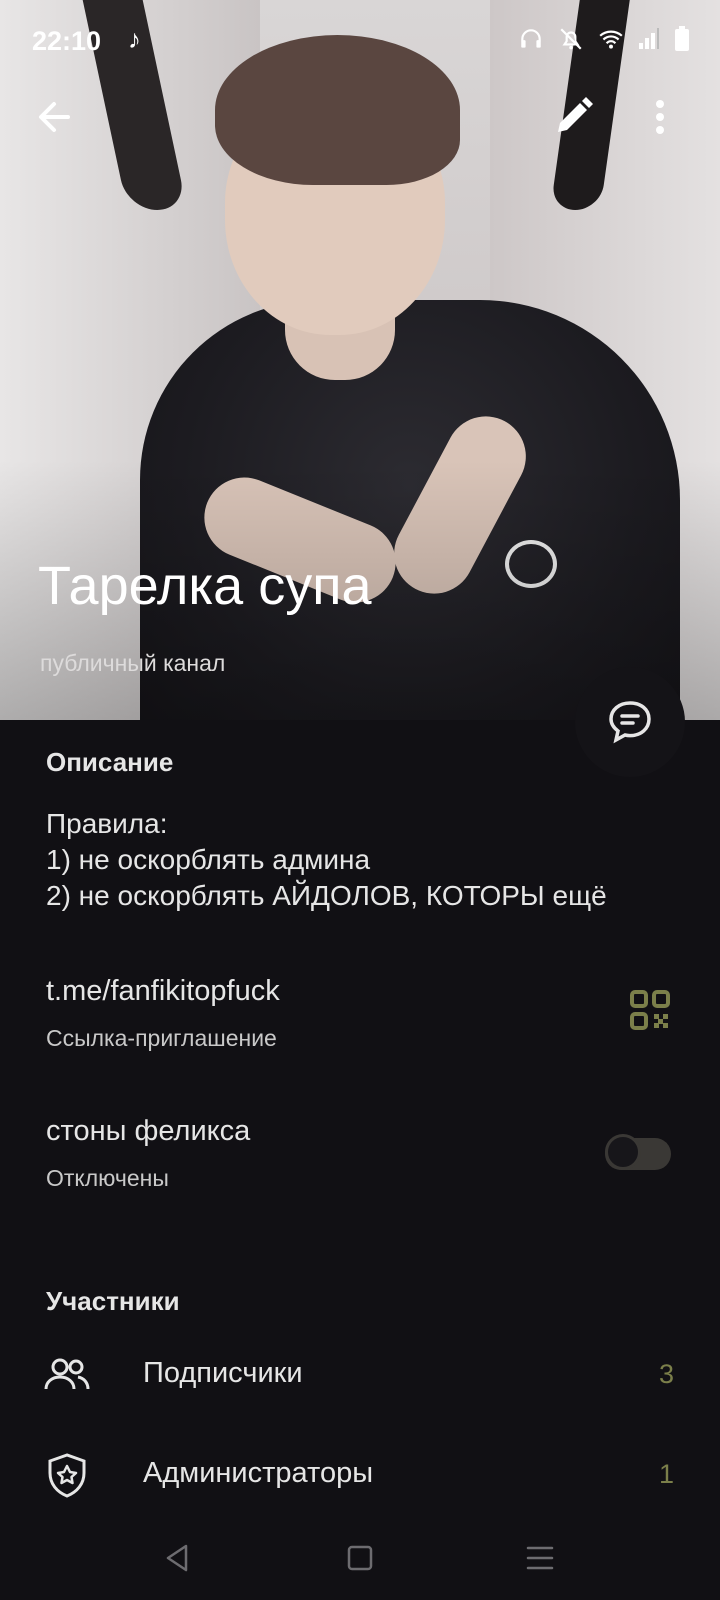 The width and height of the screenshot is (720, 1600). Describe the element at coordinates (360, 40) in the screenshot. I see `status-bar: 22:10 ♪` at that location.